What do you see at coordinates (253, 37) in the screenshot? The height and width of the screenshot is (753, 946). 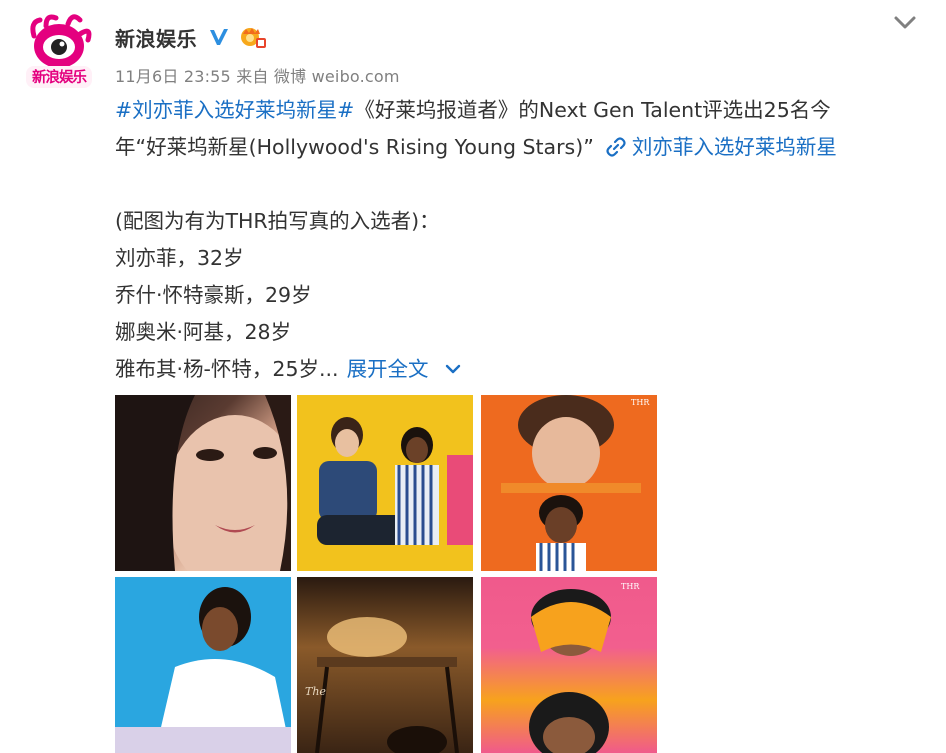 I see `member-crown-icon` at bounding box center [253, 37].